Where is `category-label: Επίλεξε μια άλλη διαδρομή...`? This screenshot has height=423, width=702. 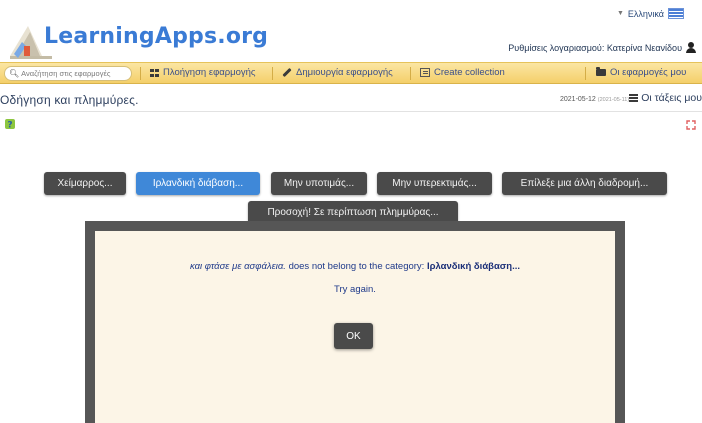
category-label: Επίλεξε μια άλλη διαδρομή... is located at coordinates (584, 183).